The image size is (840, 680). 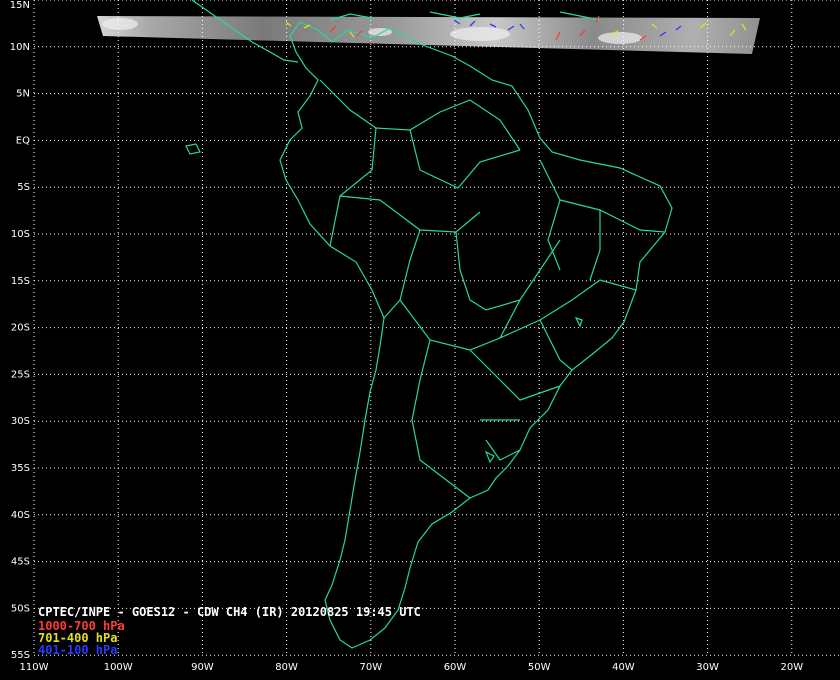 What do you see at coordinates (202, 667) in the screenshot?
I see `longitude-label: 90W` at bounding box center [202, 667].